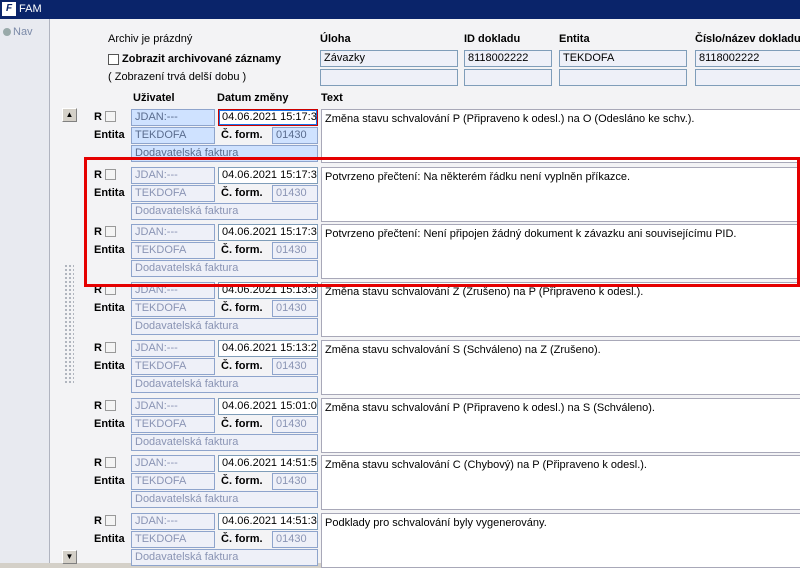 This screenshot has width=800, height=568. I want to click on scroll-up-arrow-icon: ▲, so click(69, 114).